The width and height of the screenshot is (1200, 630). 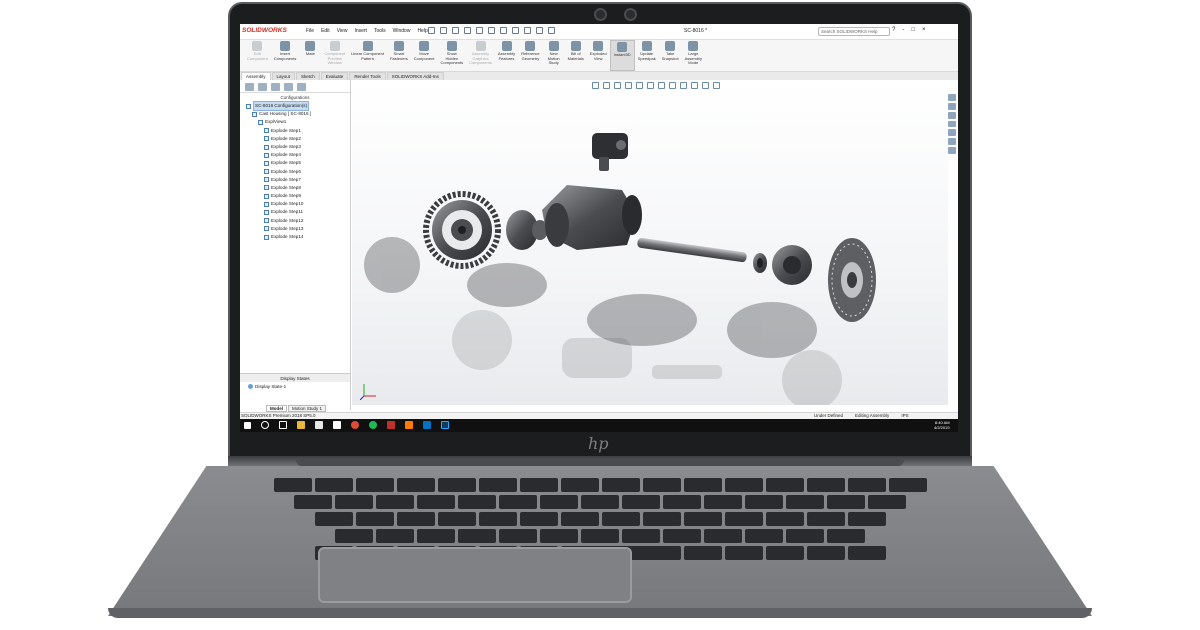 I want to click on tree-item: Explode Step8, so click(x=298, y=188).